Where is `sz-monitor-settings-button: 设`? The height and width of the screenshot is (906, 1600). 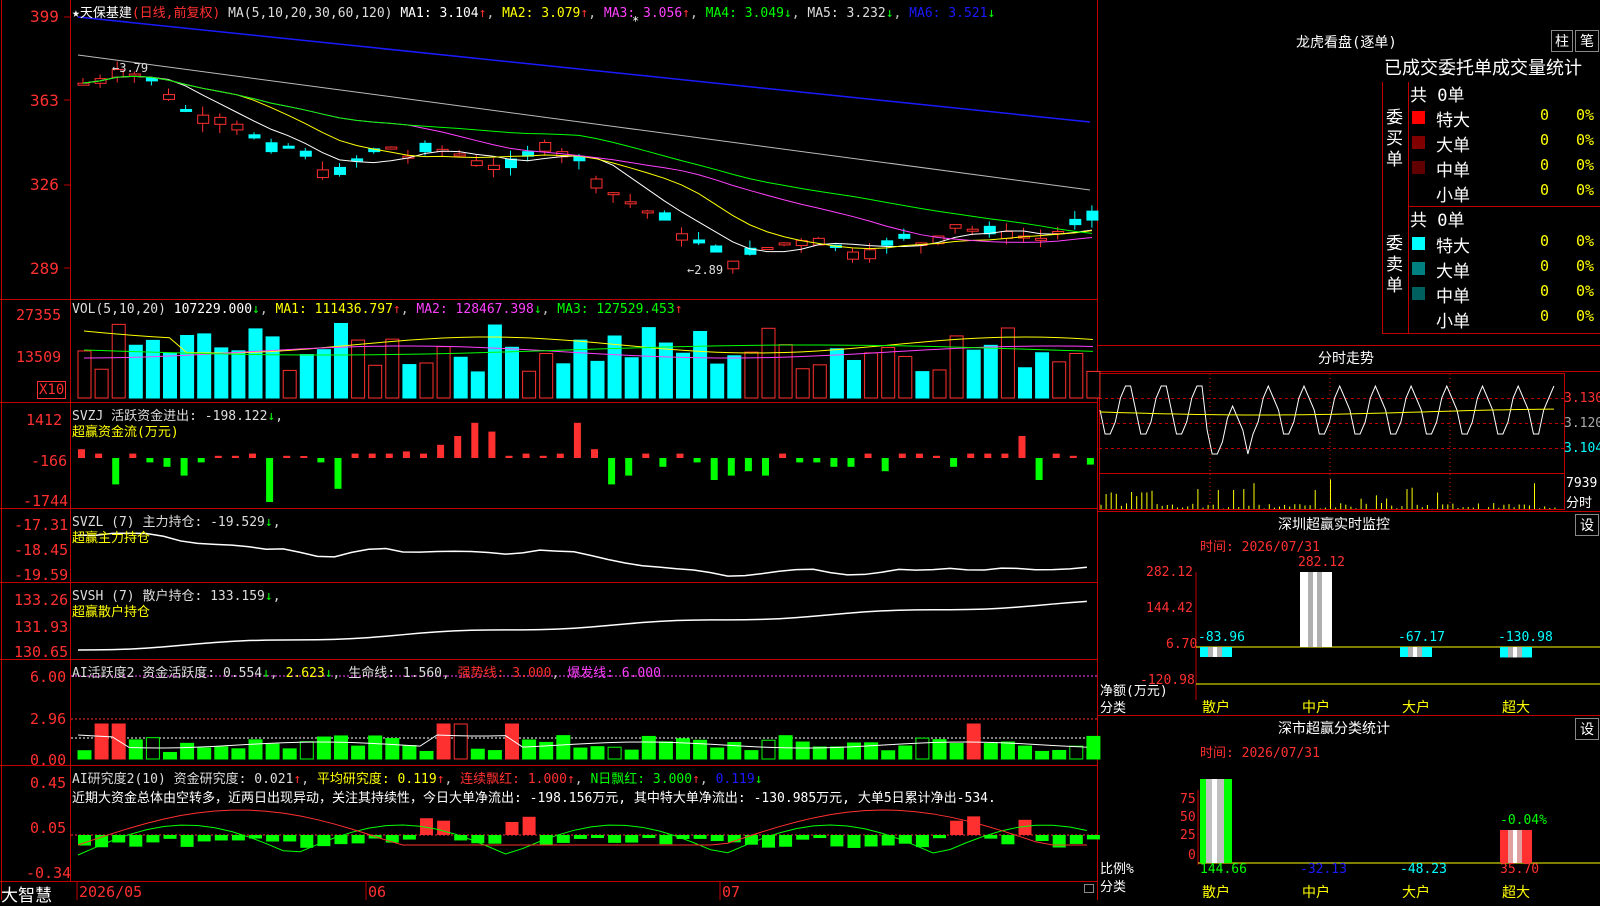
sz-monitor-settings-button: 设 is located at coordinates (1587, 525).